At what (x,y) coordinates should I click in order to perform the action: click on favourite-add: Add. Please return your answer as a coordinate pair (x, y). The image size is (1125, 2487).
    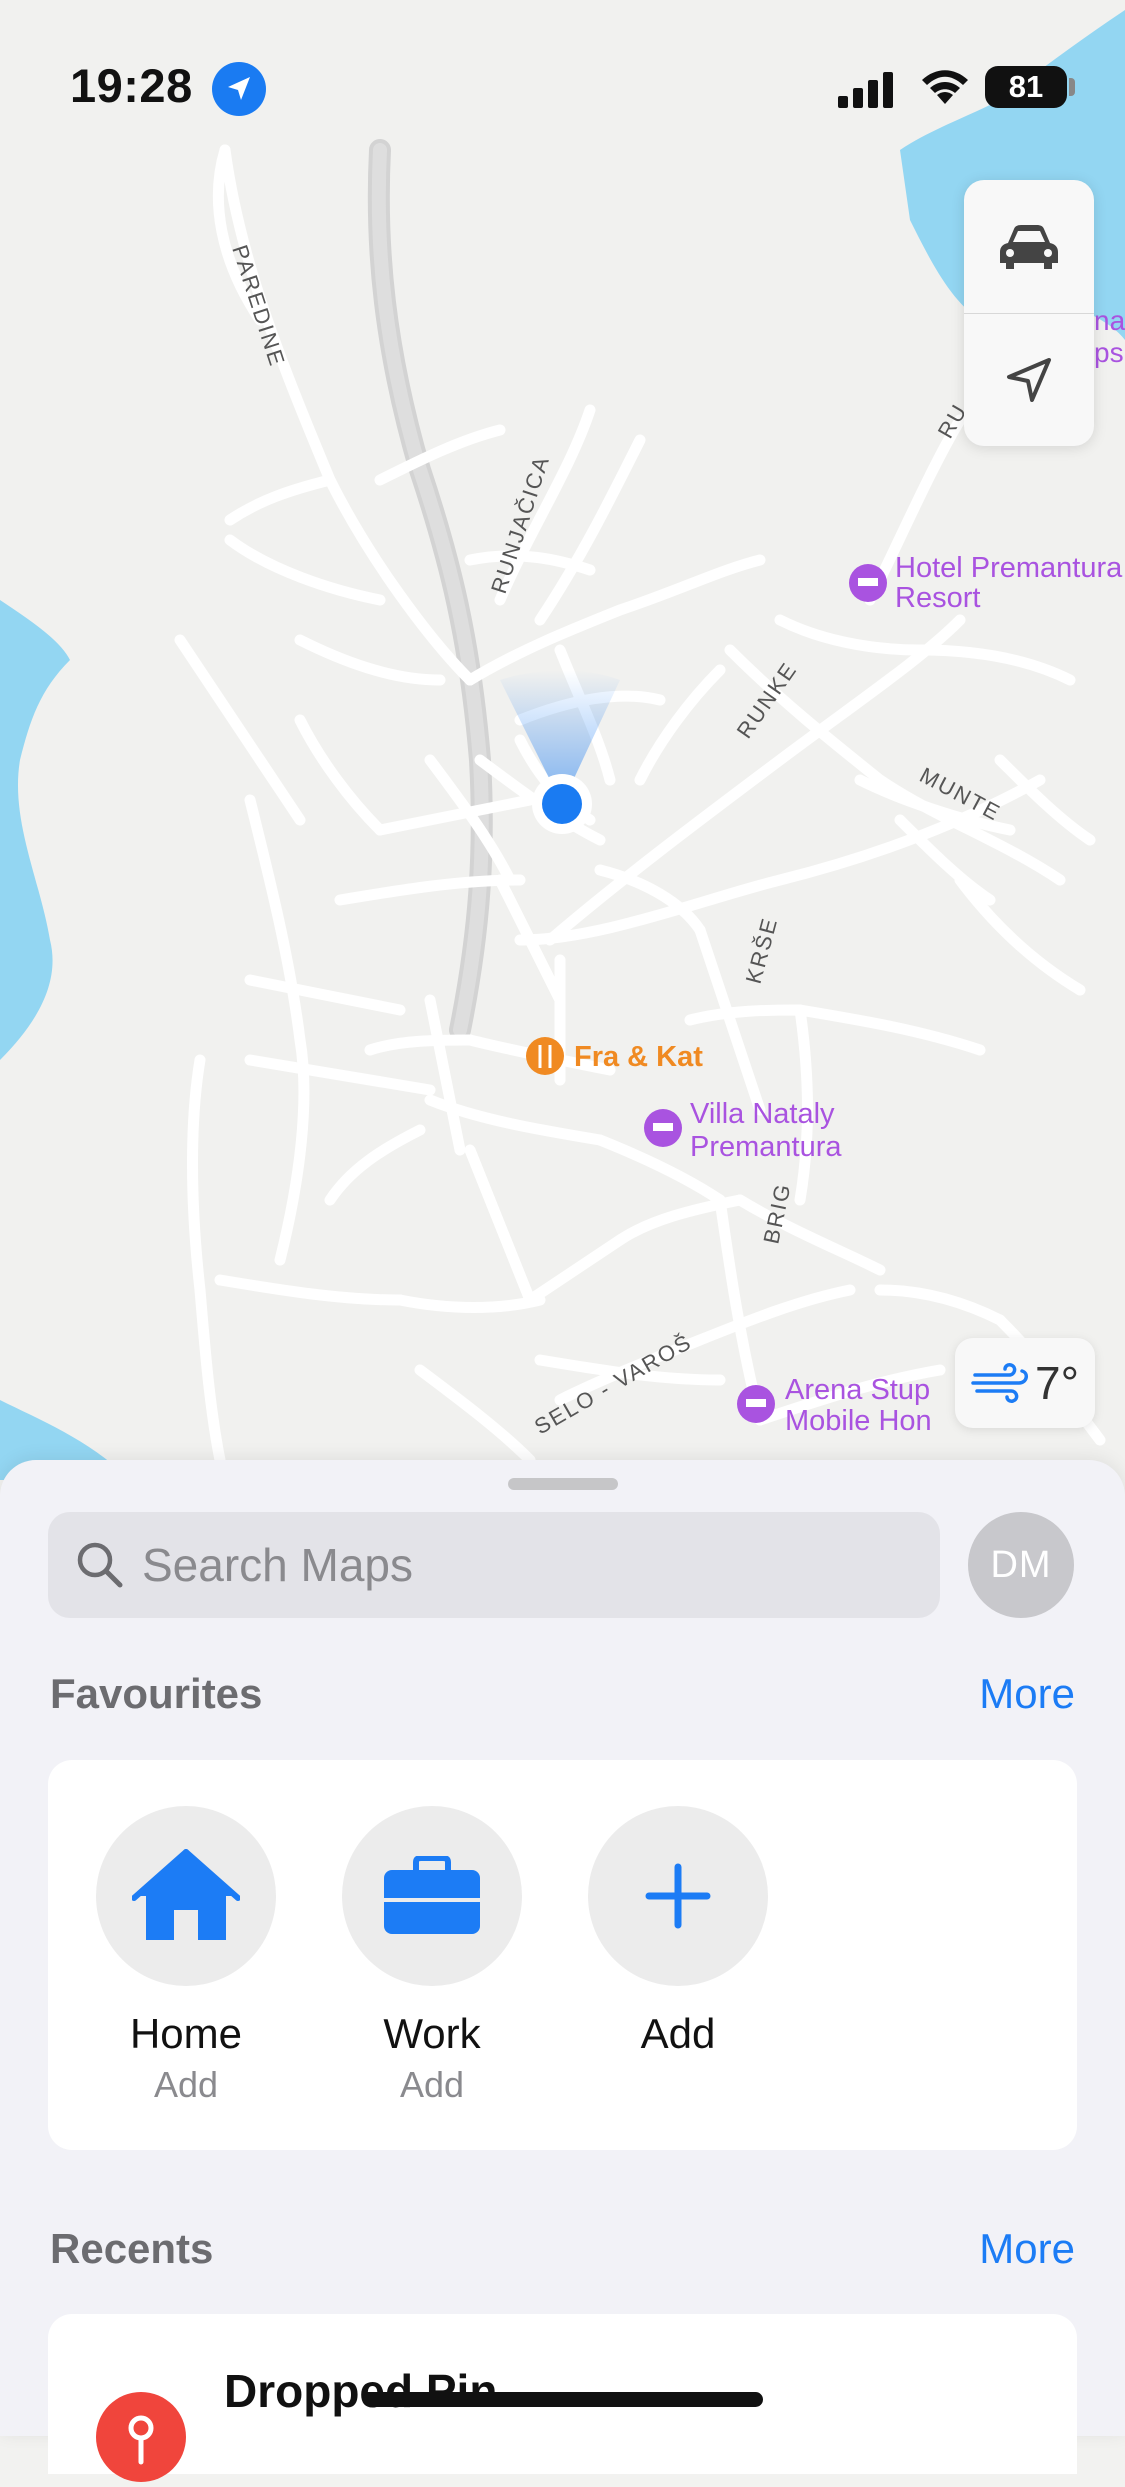
    Looking at the image, I should click on (678, 1932).